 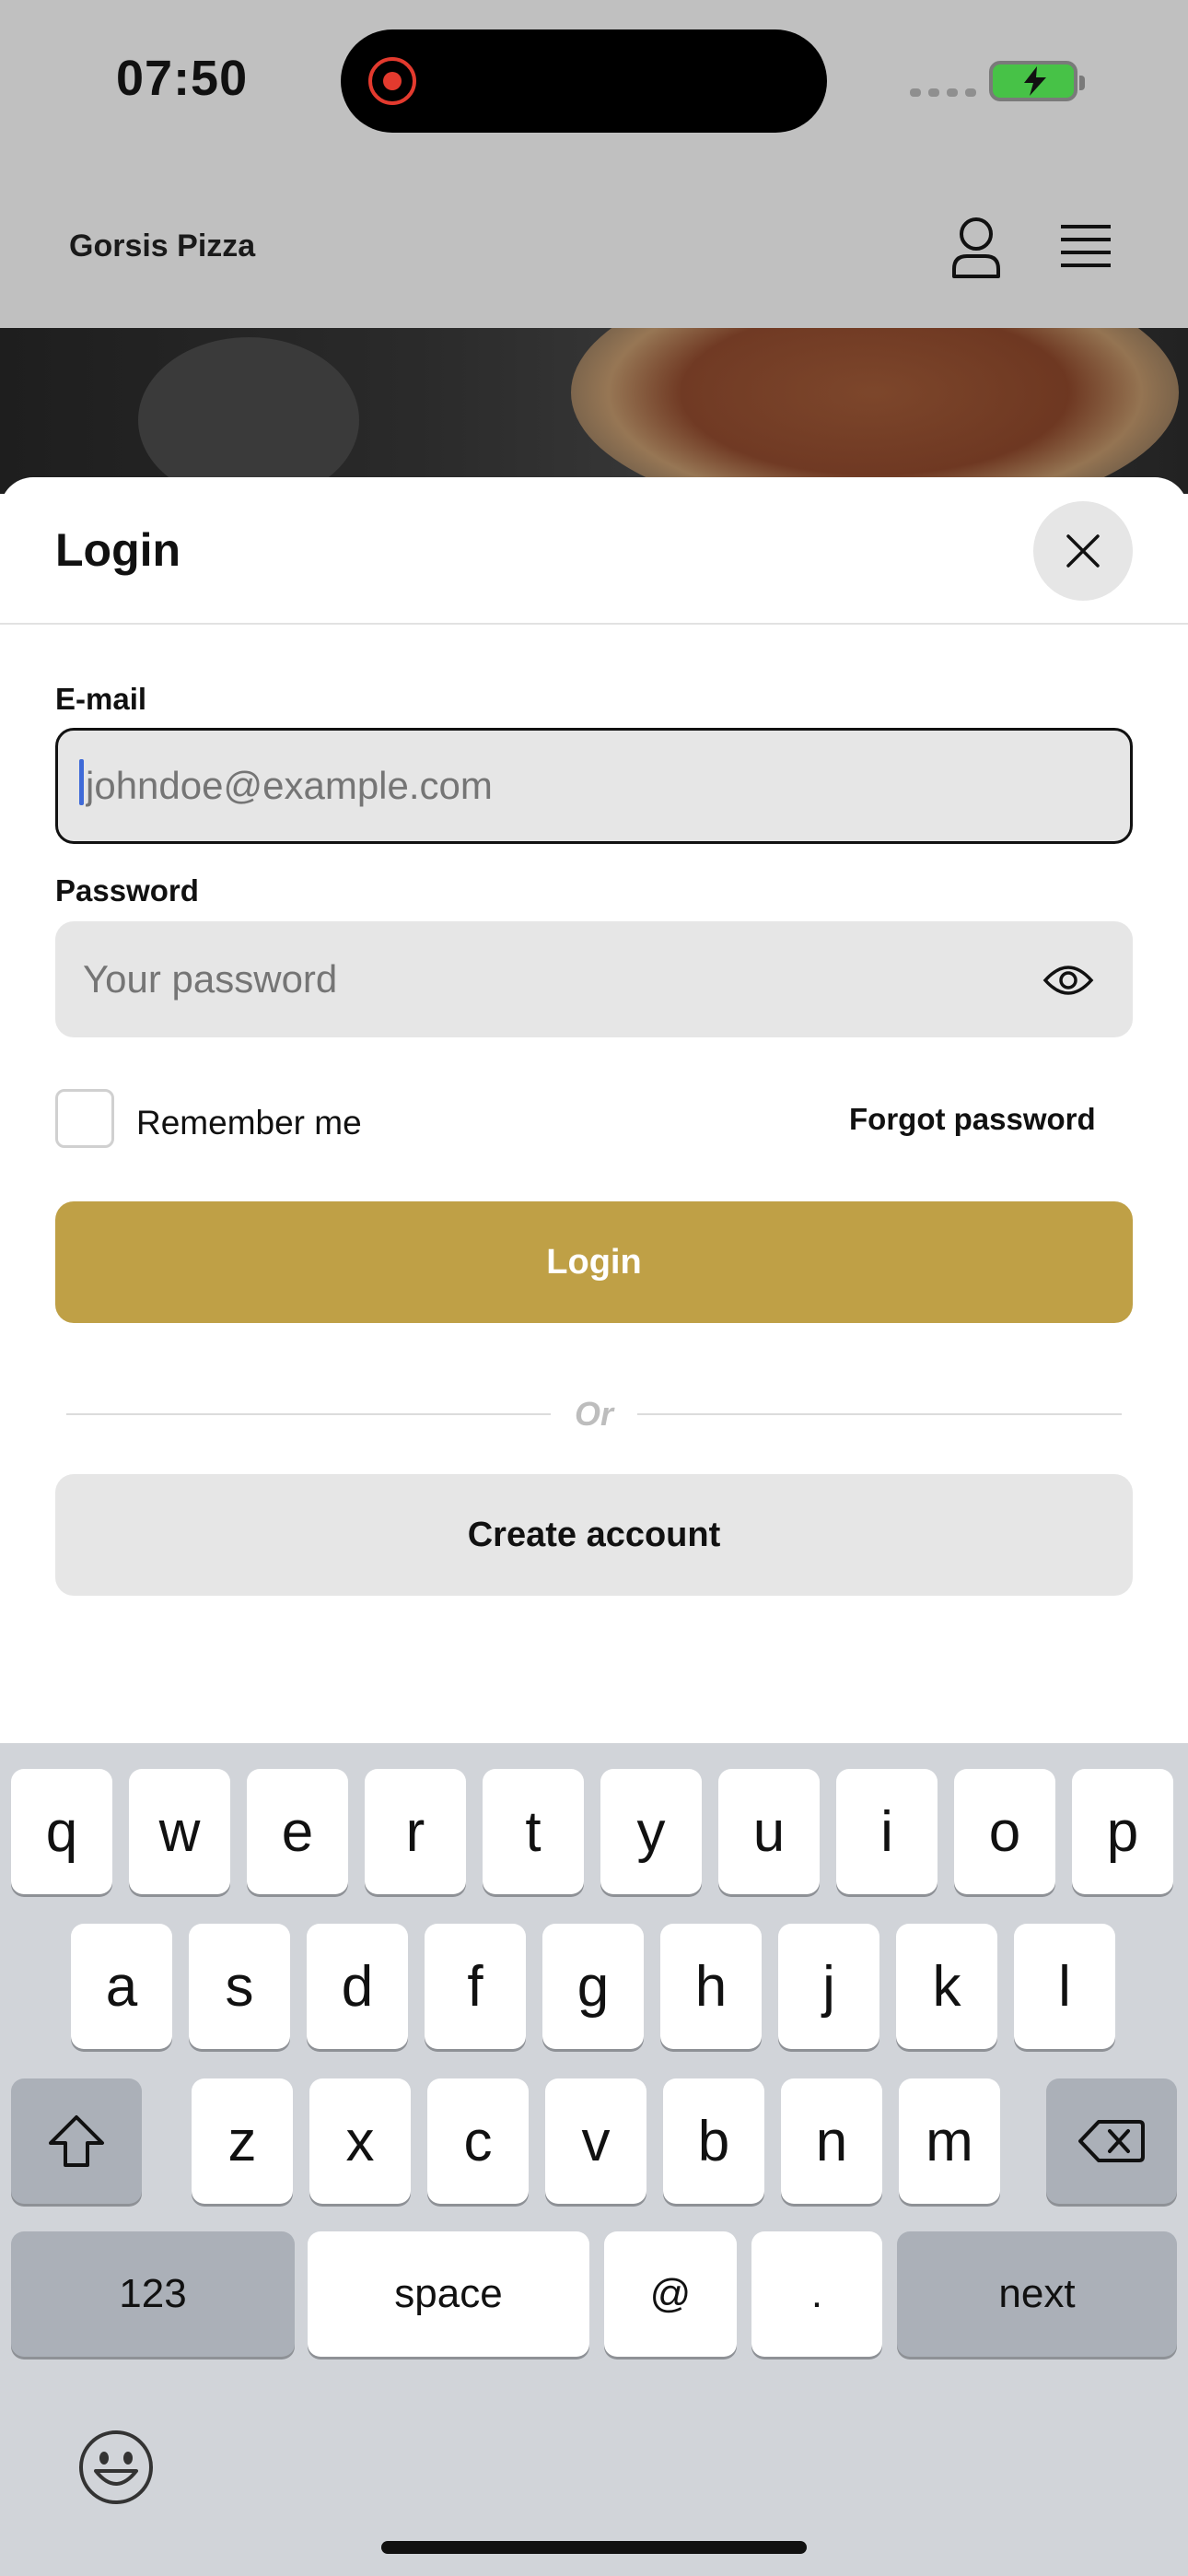 I want to click on shift-key, so click(x=76, y=2141).